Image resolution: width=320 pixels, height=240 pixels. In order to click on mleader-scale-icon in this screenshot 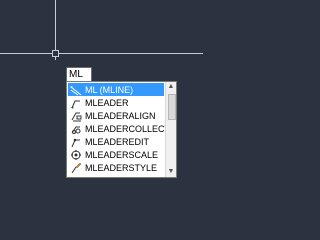, I will do `click(76, 155)`.